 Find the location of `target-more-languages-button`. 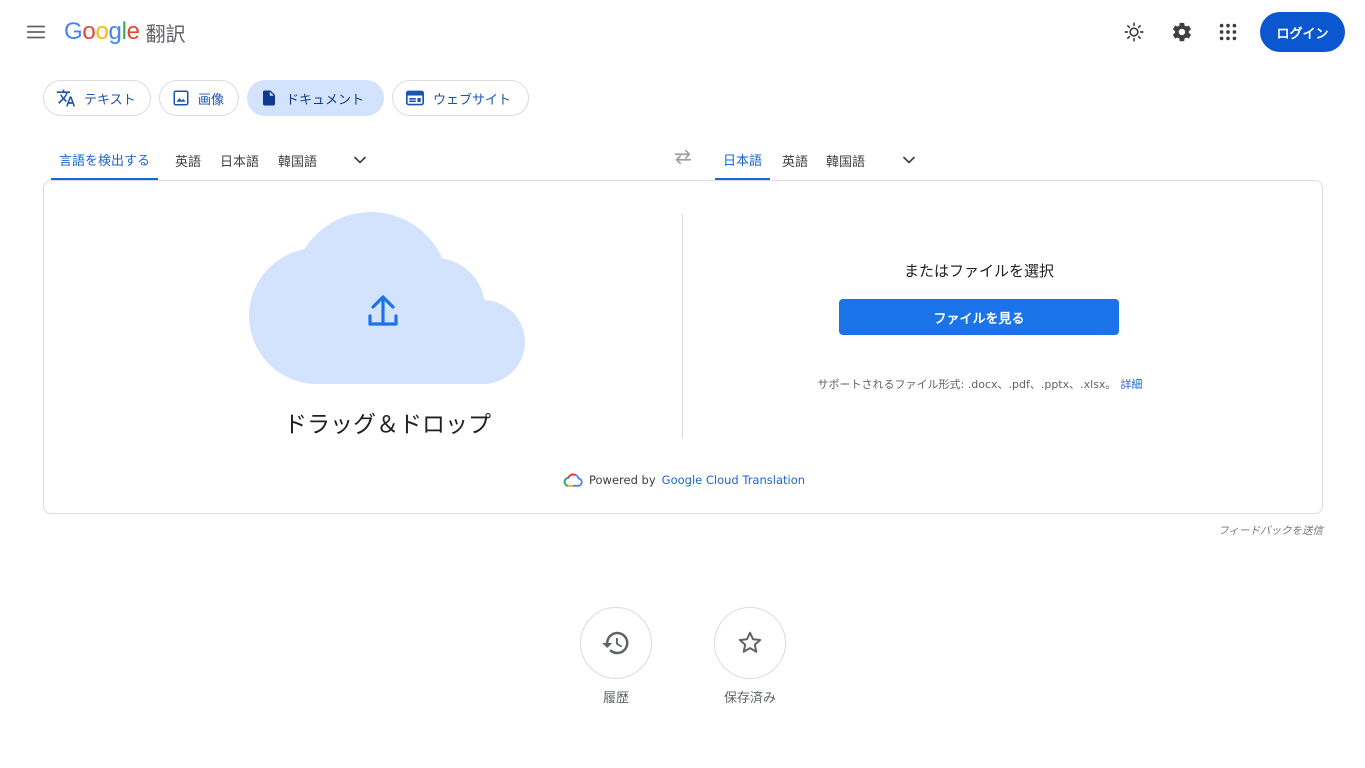

target-more-languages-button is located at coordinates (909, 160).